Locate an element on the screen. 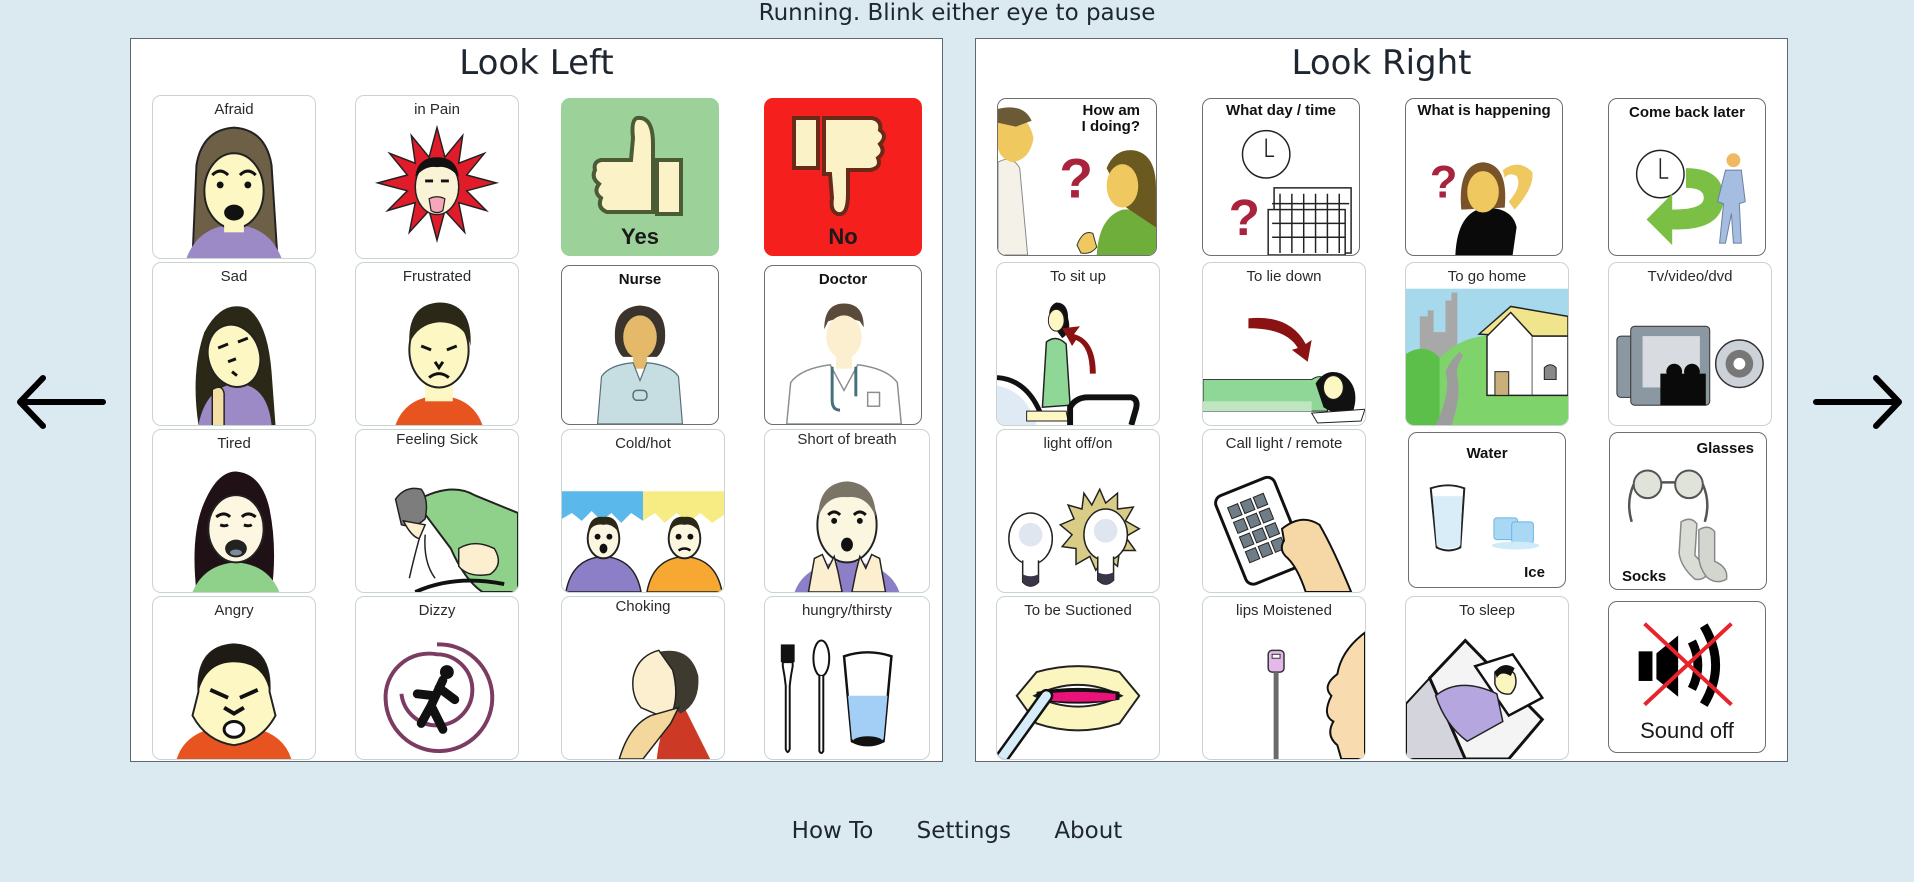 The width and height of the screenshot is (1914, 882). previous-page-button is located at coordinates (61, 402).